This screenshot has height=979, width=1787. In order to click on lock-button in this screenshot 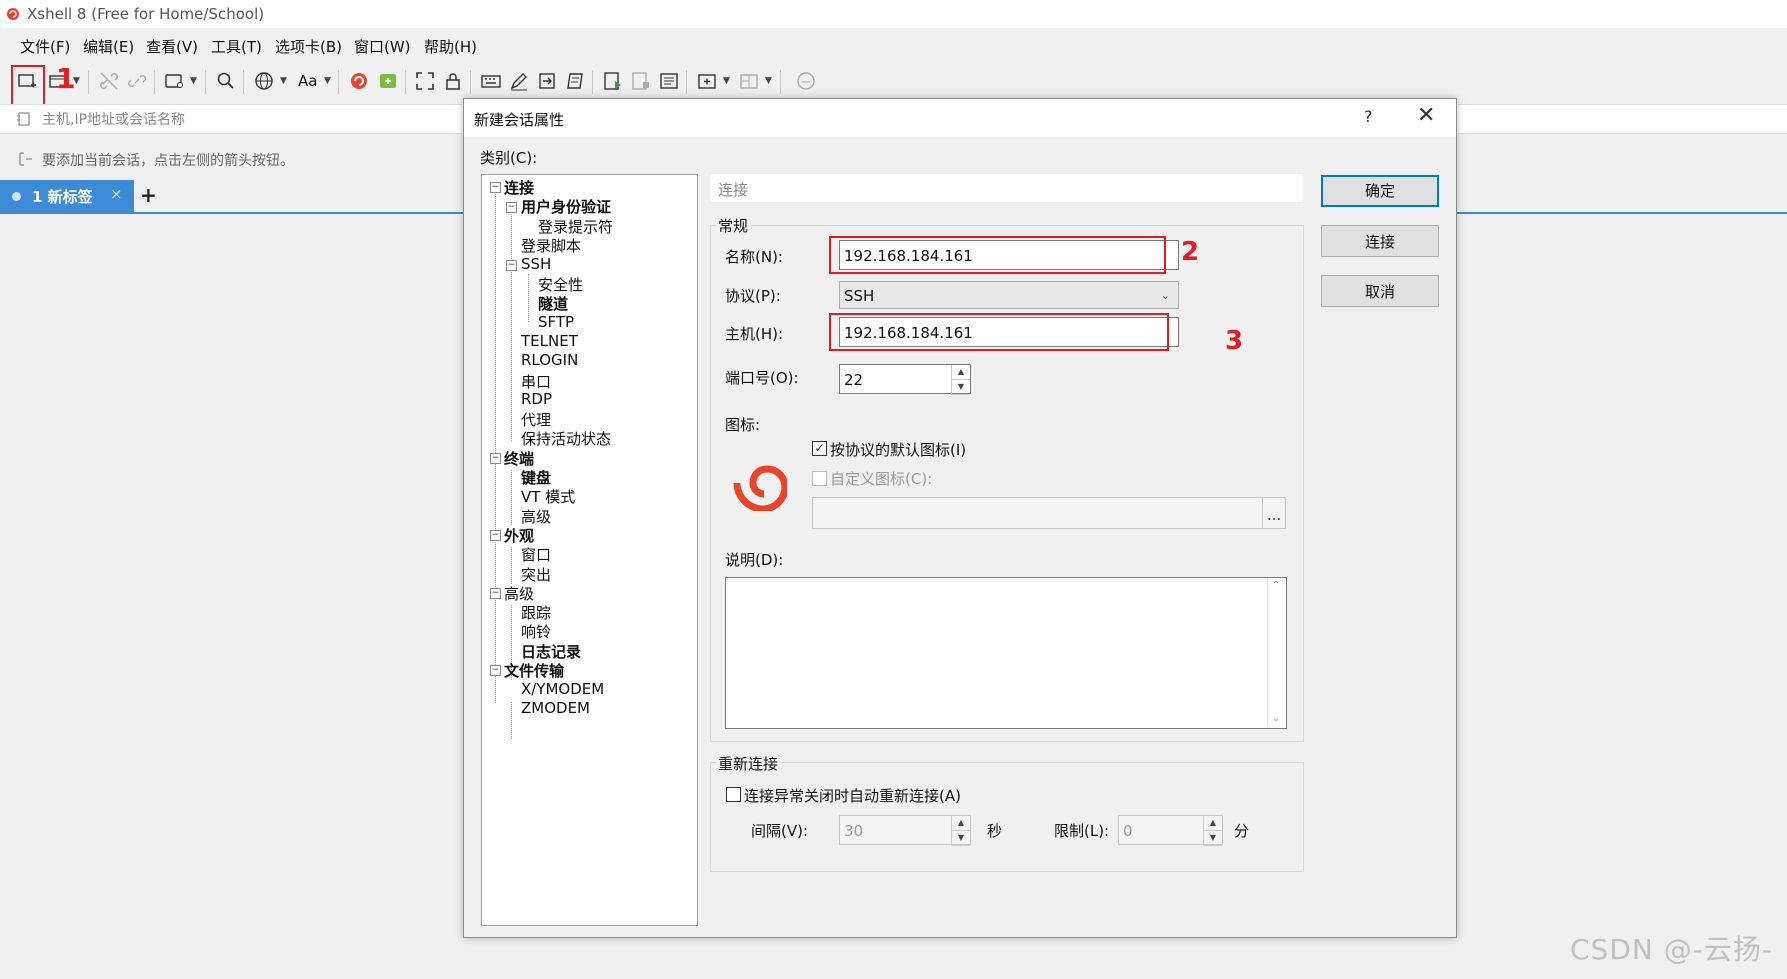, I will do `click(453, 81)`.